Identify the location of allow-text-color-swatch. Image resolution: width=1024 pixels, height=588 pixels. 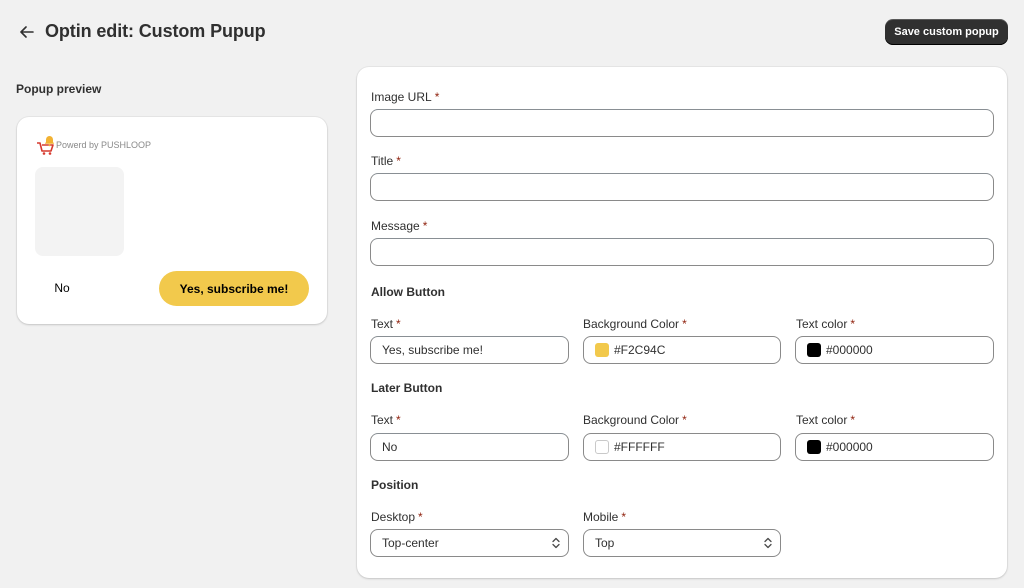
(814, 350).